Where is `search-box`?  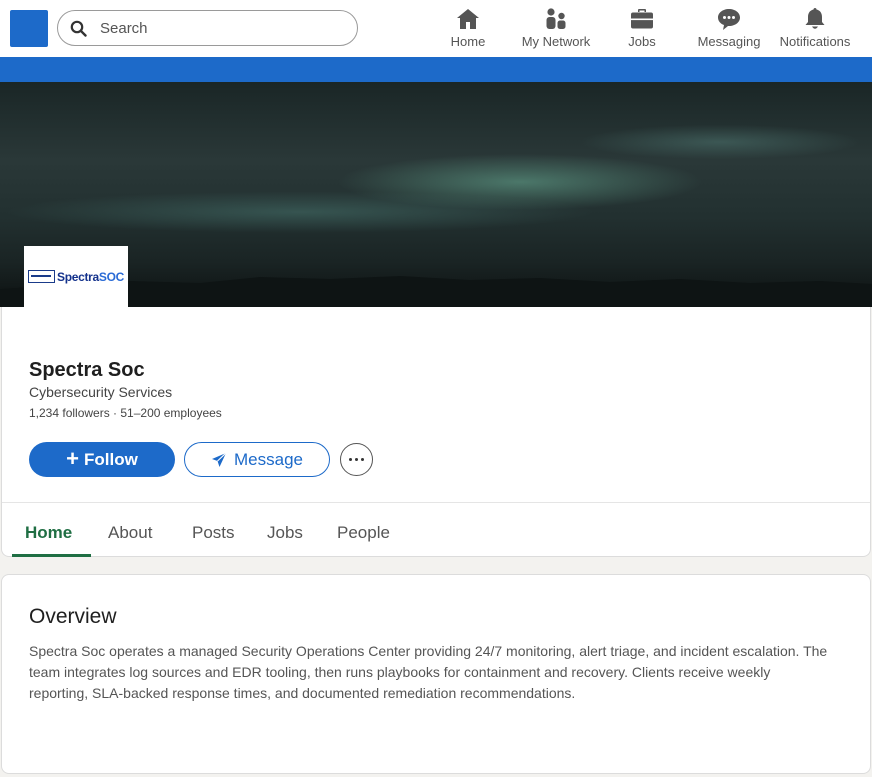
search-box is located at coordinates (207, 28).